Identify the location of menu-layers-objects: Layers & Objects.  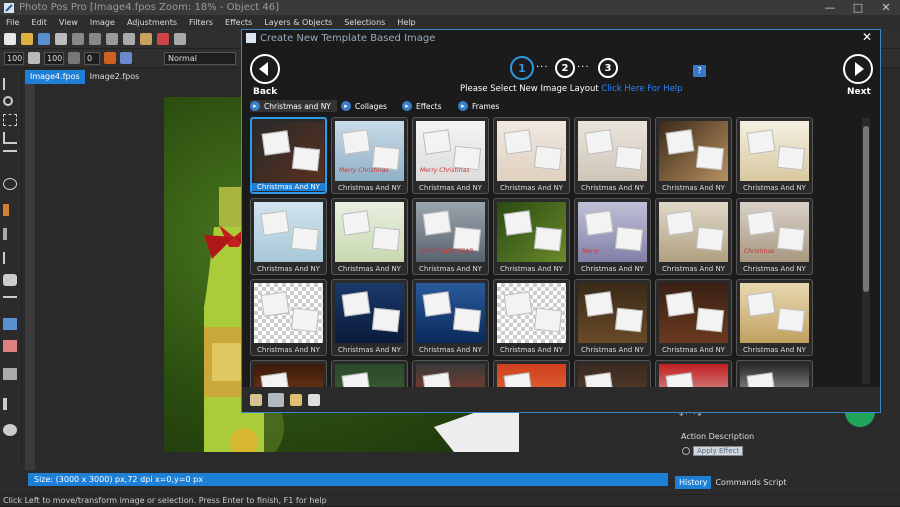
(298, 22).